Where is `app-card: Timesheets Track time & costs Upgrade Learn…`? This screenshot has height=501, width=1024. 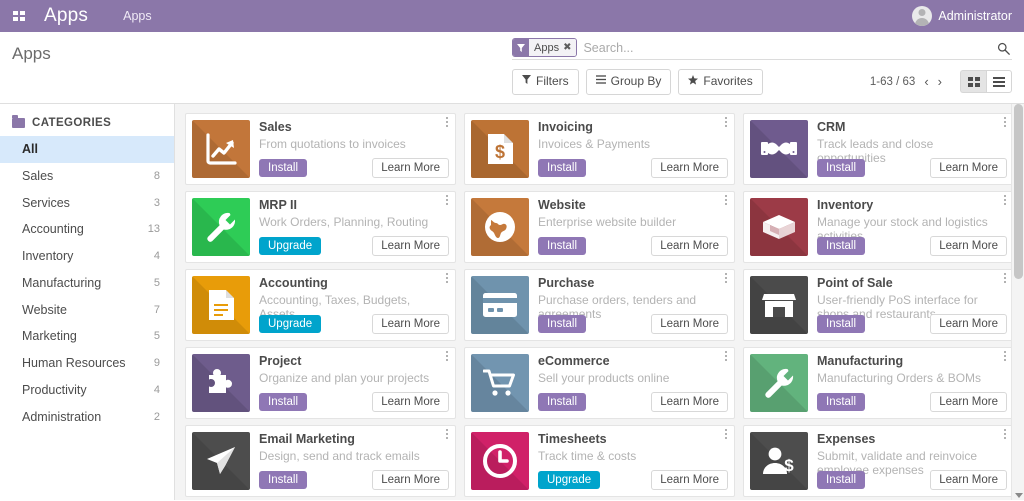 app-card: Timesheets Track time & costs Upgrade Learn… is located at coordinates (599, 461).